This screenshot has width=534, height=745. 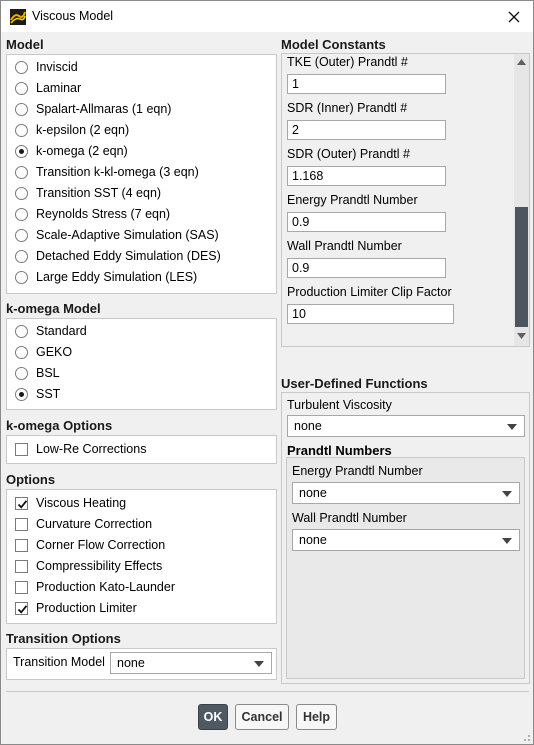 I want to click on radio-transition-k-kl-omega-3-eqn: Transition k-kl-omega (3 eqn), so click(x=107, y=172).